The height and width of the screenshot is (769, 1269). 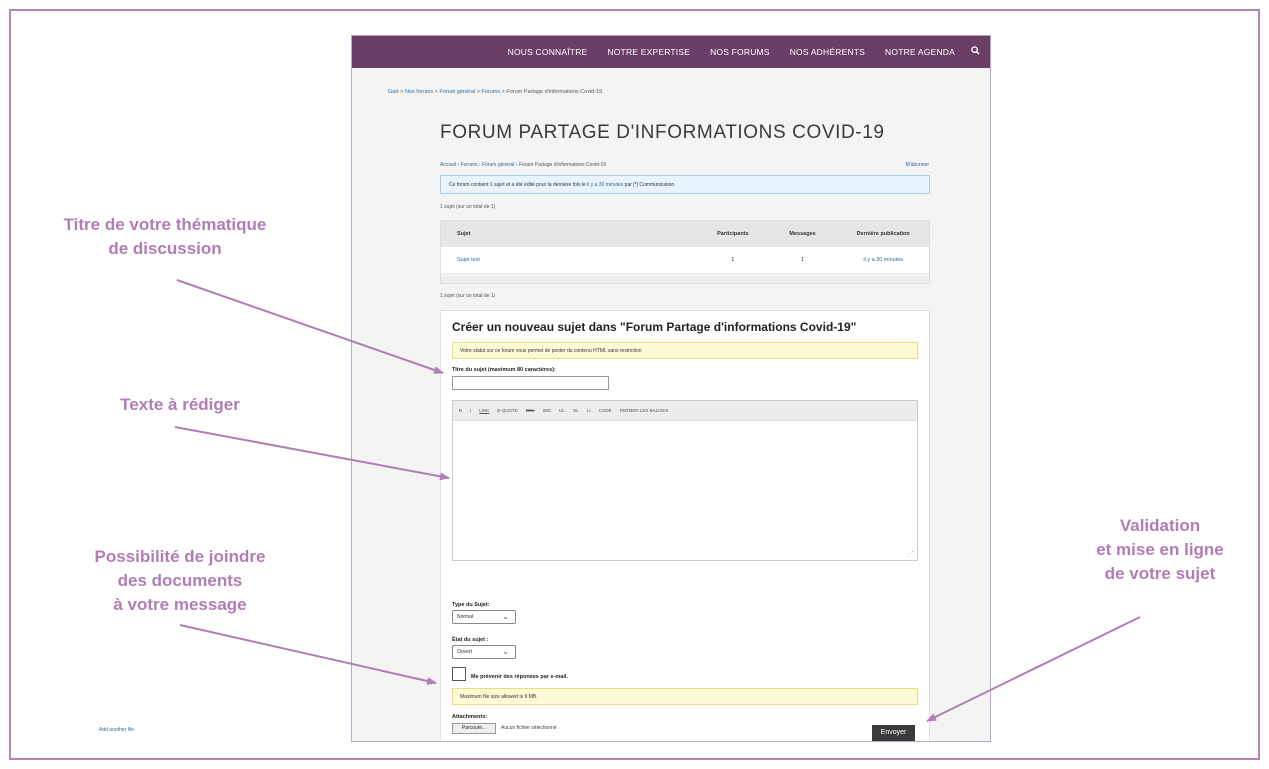 What do you see at coordinates (529, 728) in the screenshot?
I see `no-file-selected: Aucun fichier sélectionné.` at bounding box center [529, 728].